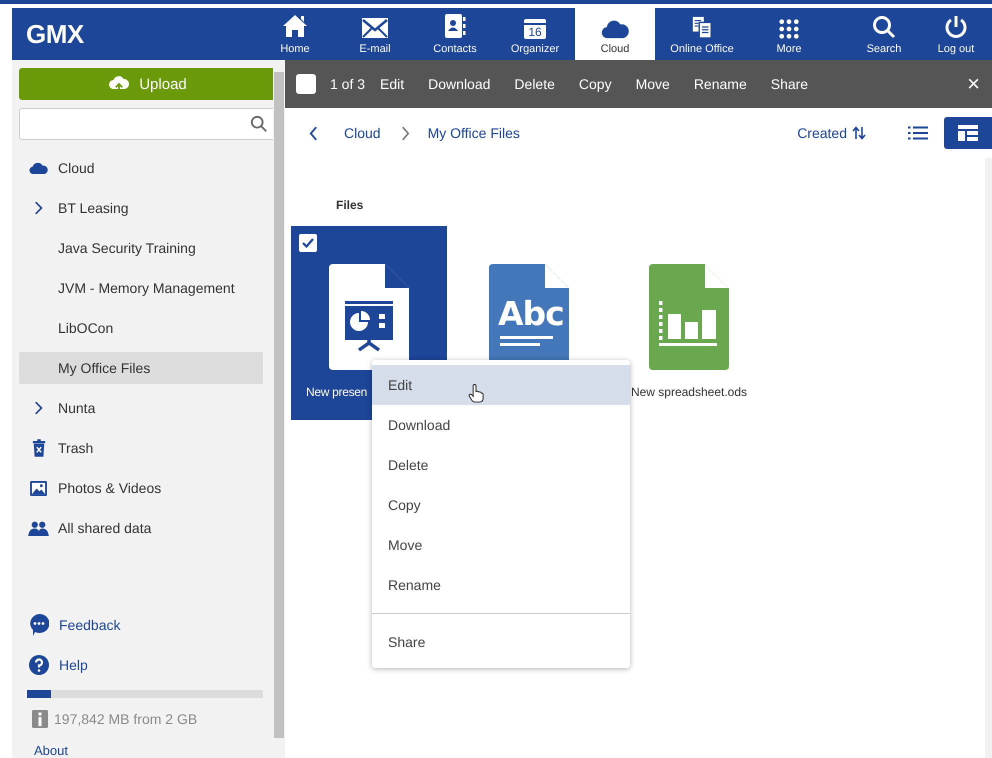  I want to click on toolbar-action: Copy, so click(595, 84).